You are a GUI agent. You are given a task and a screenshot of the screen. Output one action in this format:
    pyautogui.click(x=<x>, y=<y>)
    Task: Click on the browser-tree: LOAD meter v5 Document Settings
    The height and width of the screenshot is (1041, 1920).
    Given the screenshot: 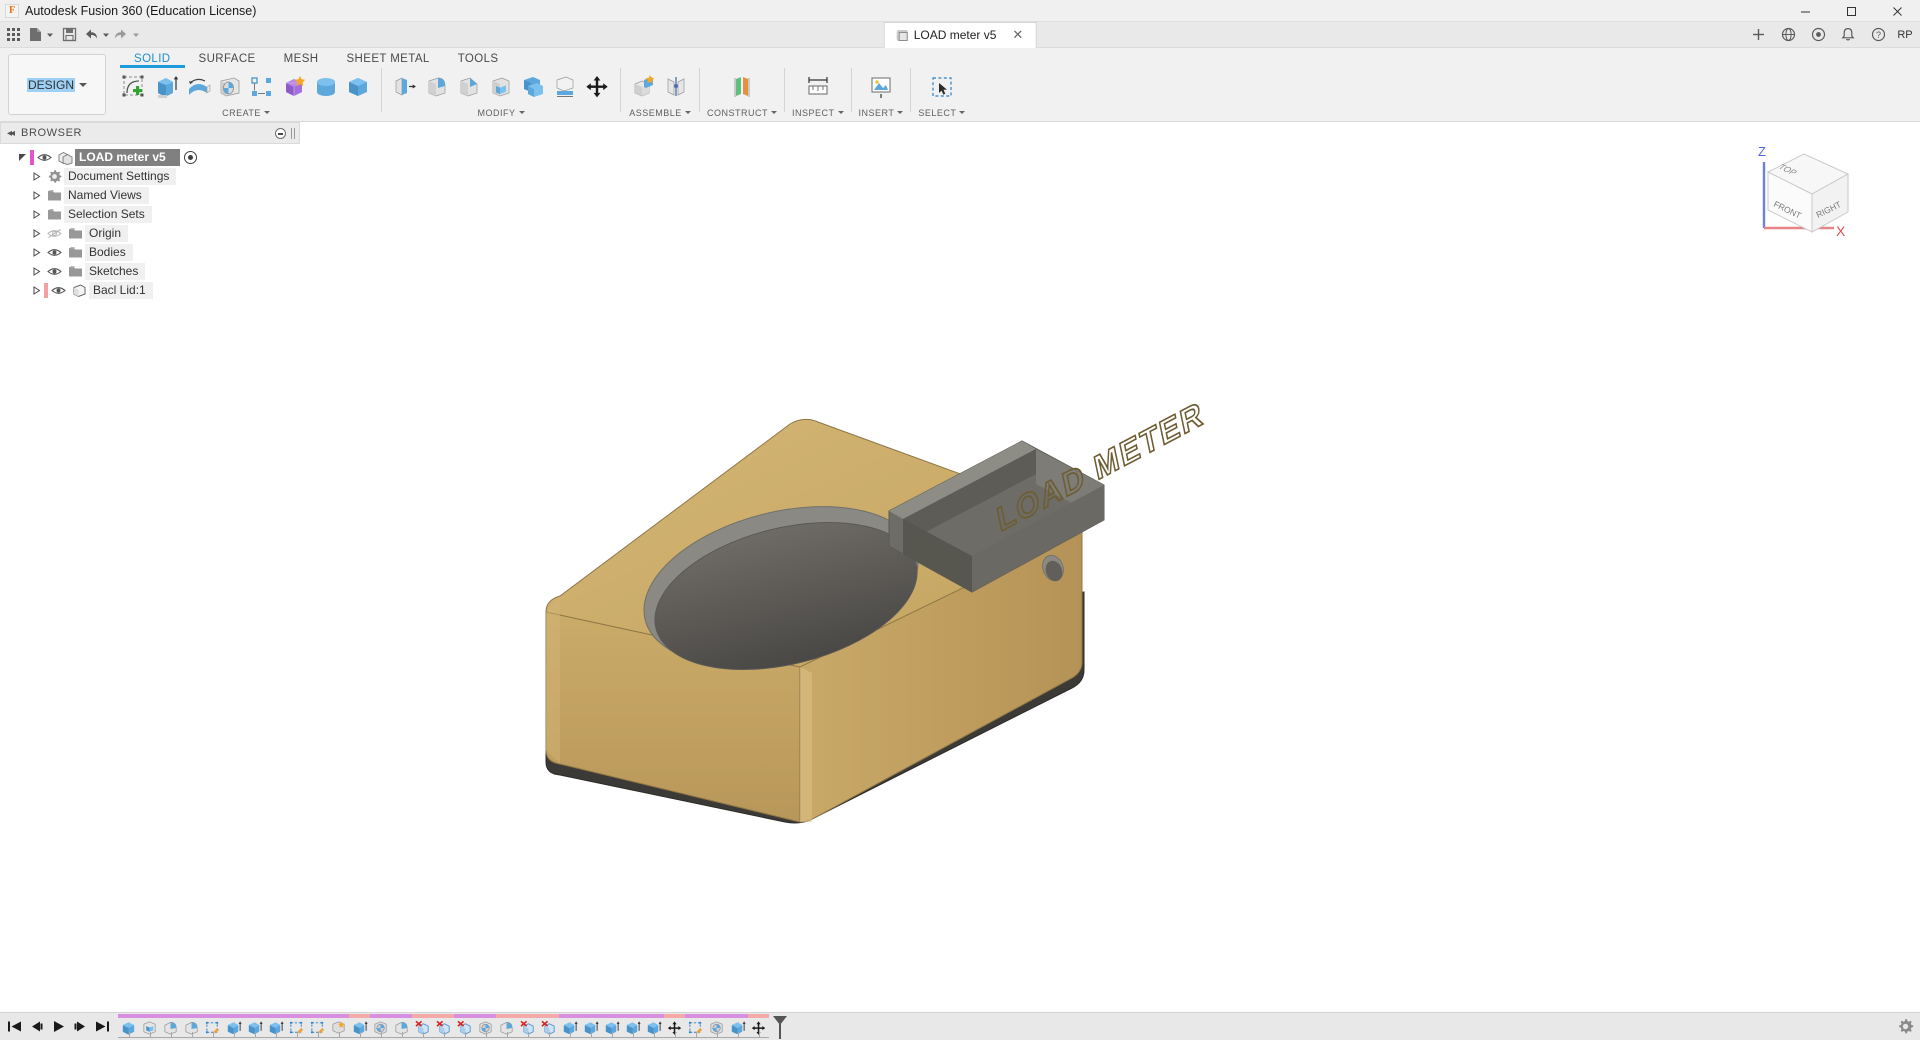 What is the action you would take?
    pyautogui.click(x=150, y=222)
    